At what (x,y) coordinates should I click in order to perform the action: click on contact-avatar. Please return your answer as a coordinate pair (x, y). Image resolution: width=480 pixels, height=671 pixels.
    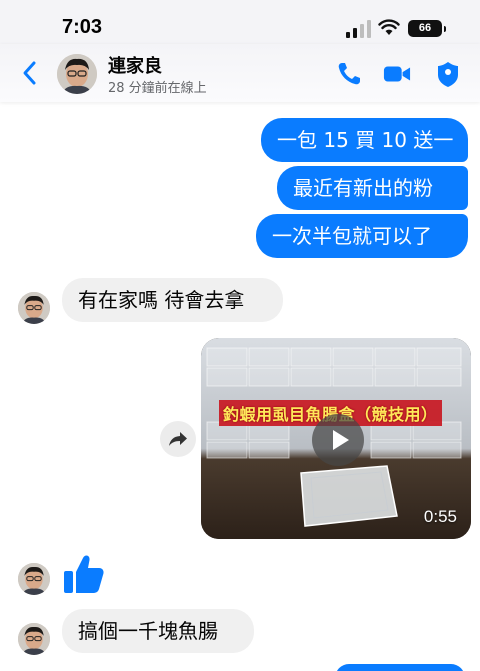
    Looking at the image, I should click on (77, 74).